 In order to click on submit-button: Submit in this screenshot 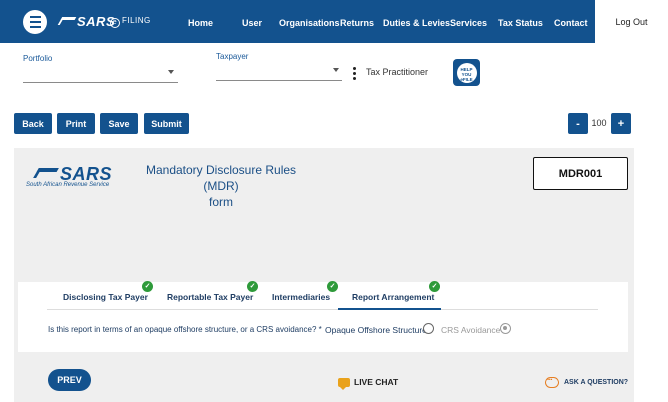, I will do `click(166, 123)`.